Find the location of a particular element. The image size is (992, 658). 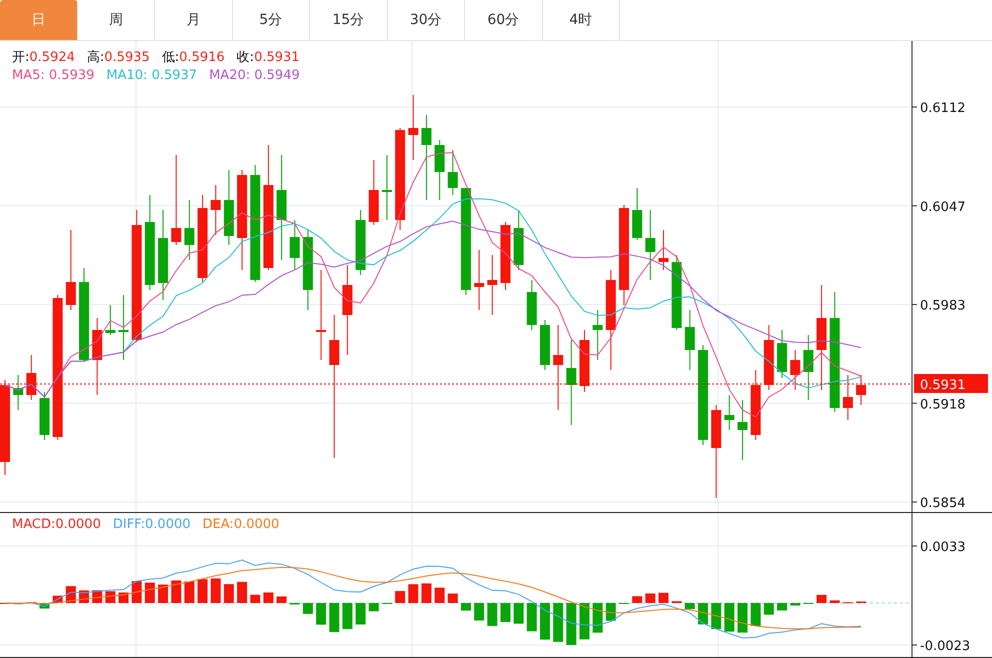

indicator-reading: DEA:0.0000 is located at coordinates (241, 524).